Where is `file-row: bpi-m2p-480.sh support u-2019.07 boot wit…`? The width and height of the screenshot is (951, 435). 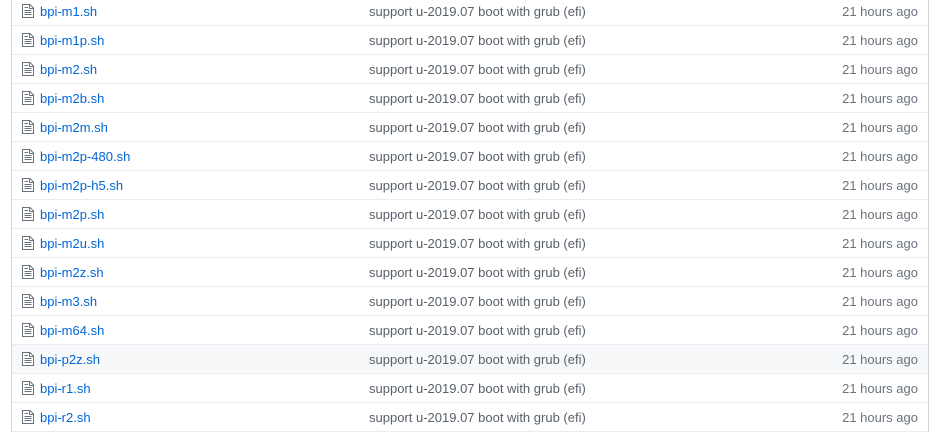 file-row: bpi-m2p-480.sh support u-2019.07 boot wit… is located at coordinates (470, 156).